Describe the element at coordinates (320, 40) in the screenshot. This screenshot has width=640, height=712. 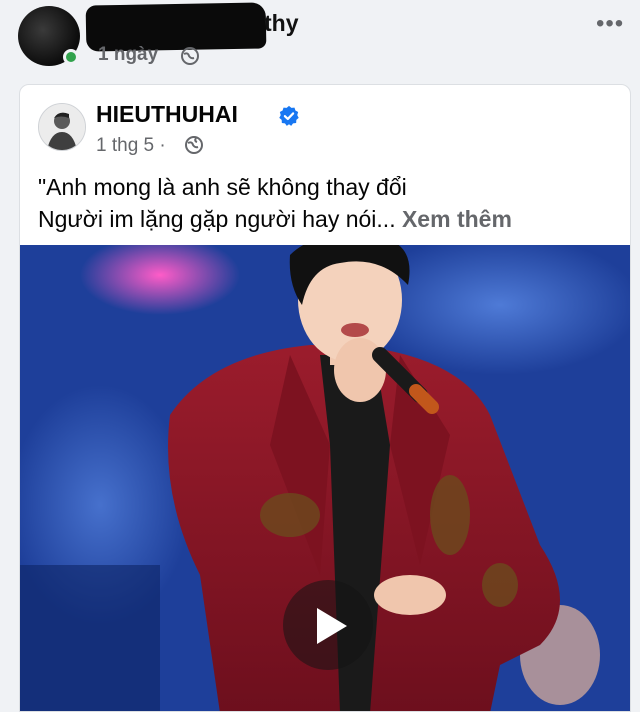
I see `outer-post-header: thy 1 ngày •••` at that location.